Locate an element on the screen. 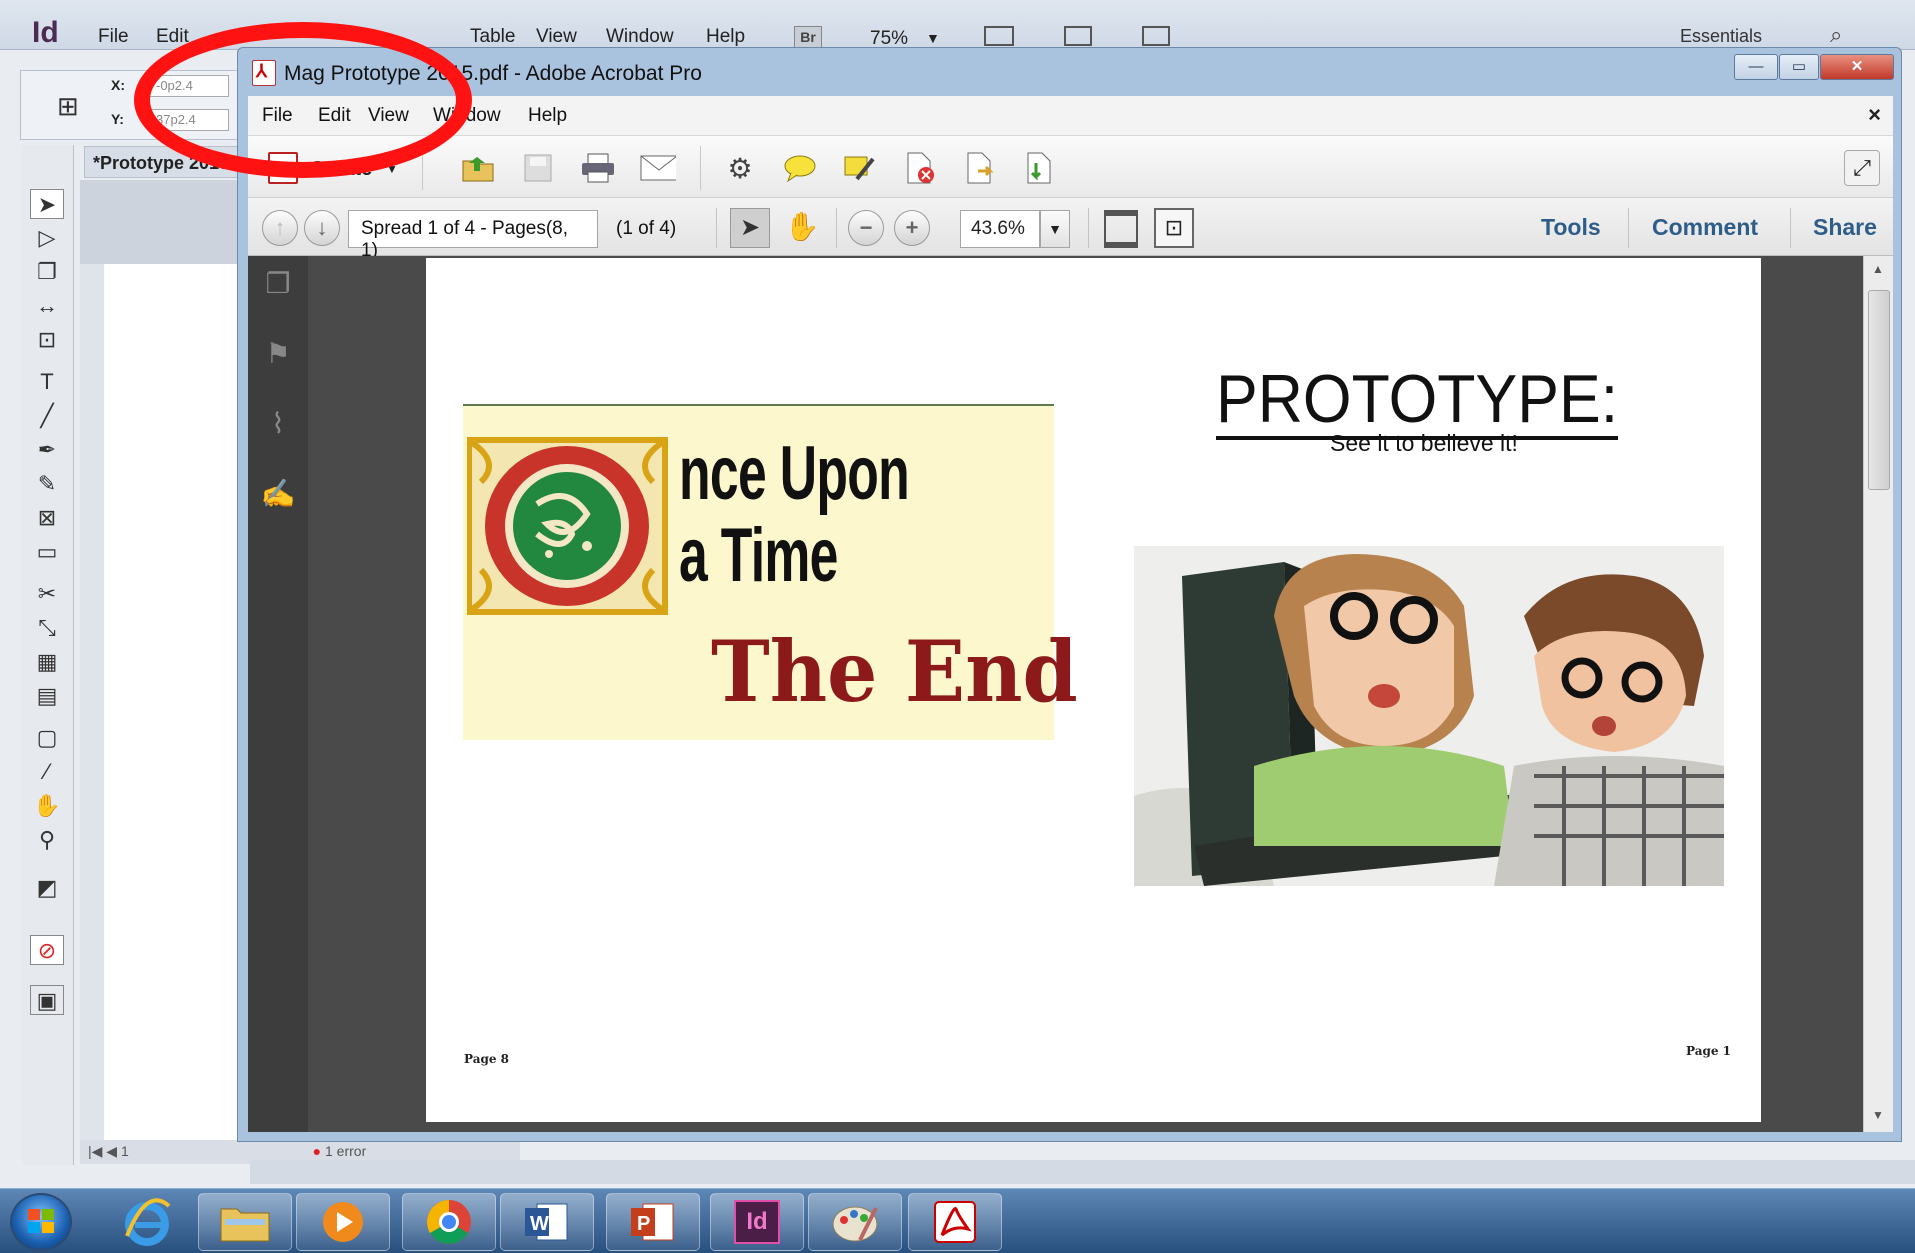 The image size is (1915, 1253). id-menu-table: Table is located at coordinates (492, 37).